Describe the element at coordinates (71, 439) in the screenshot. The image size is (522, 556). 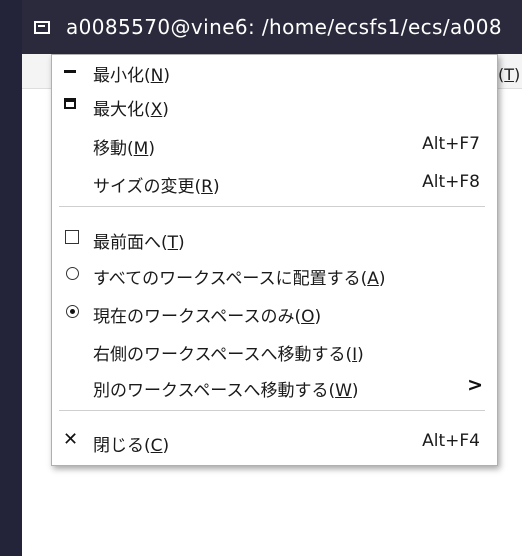
I see `close-icon: ✕` at that location.